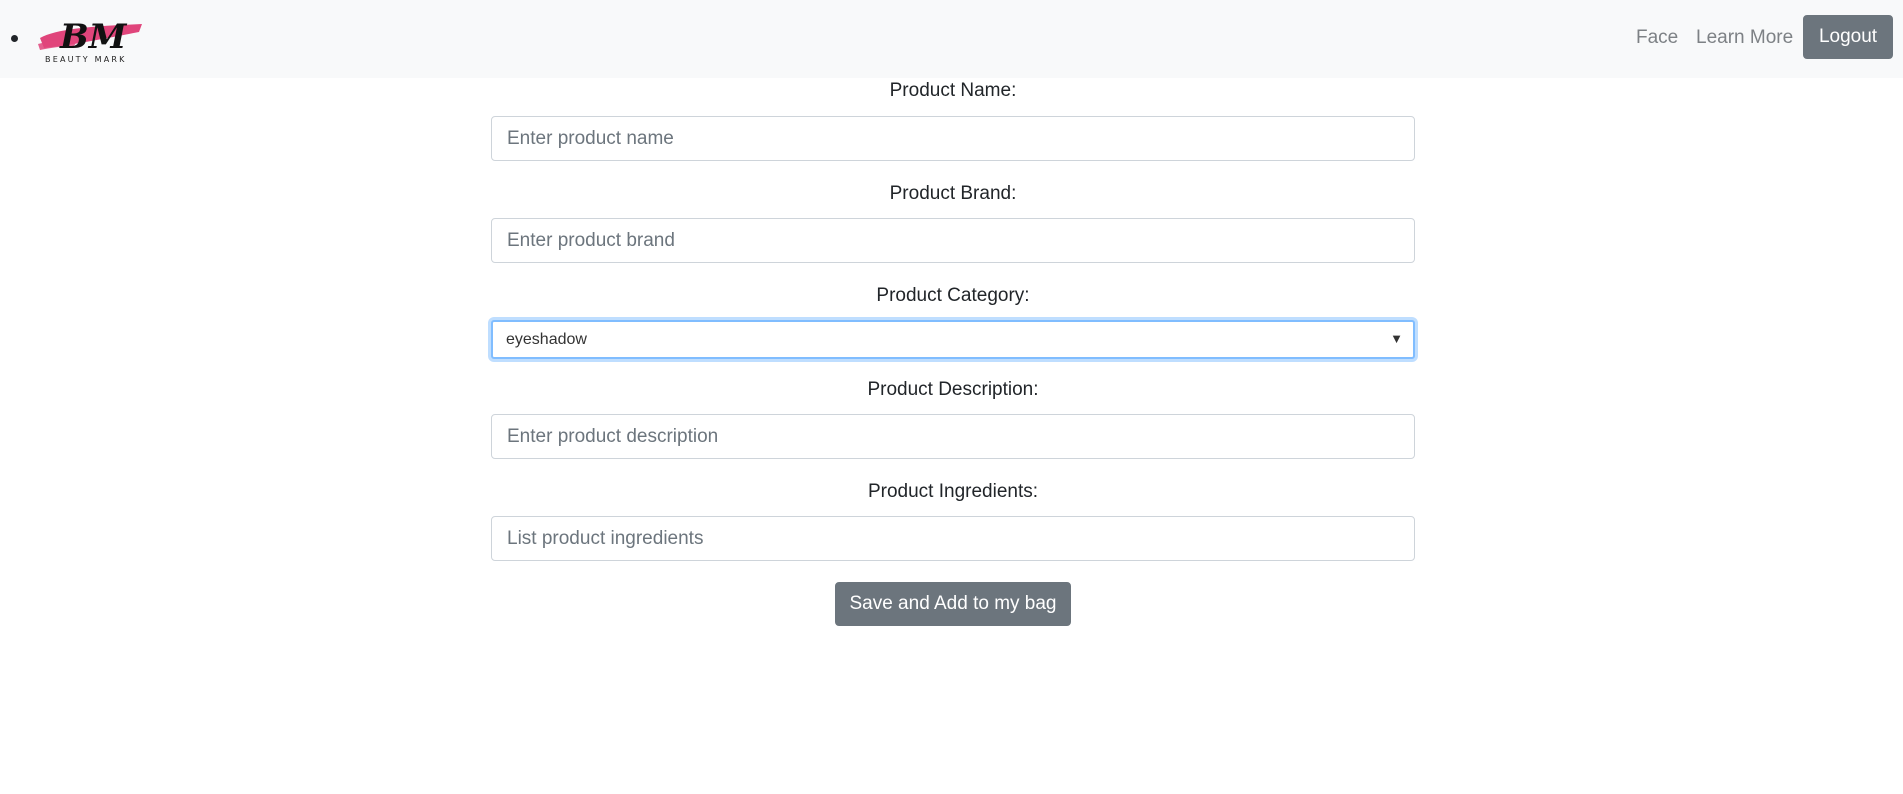  I want to click on product-description-input, so click(953, 436).